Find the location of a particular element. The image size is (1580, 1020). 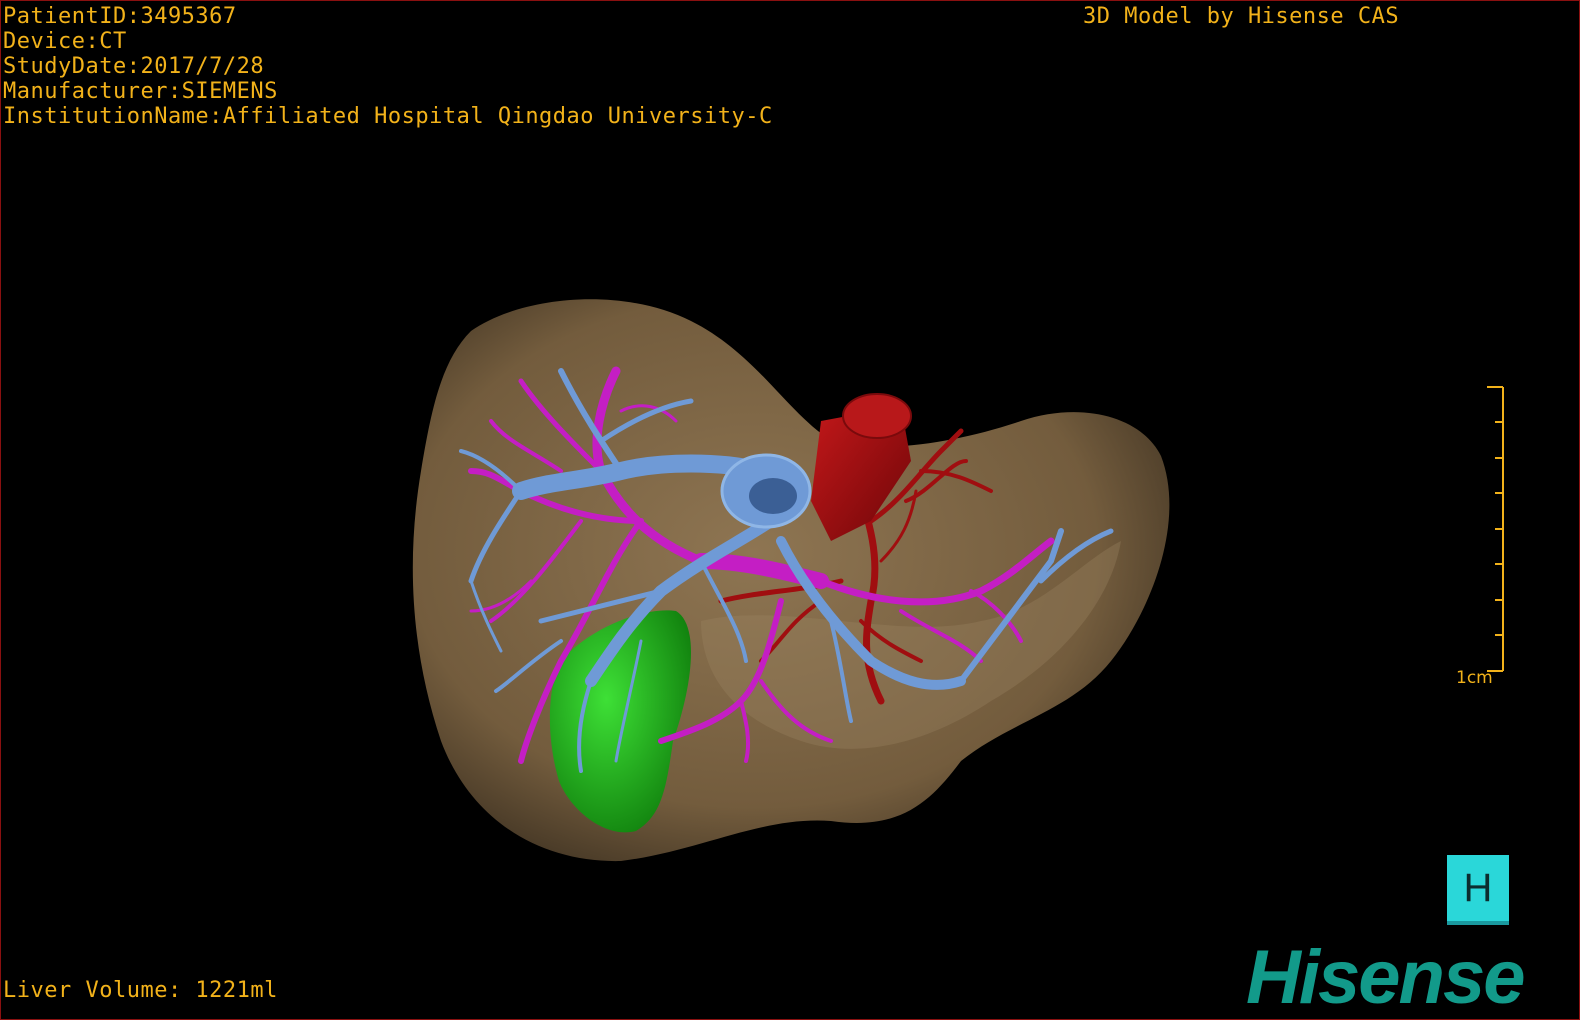

orientation-cube: H is located at coordinates (1478, 888).